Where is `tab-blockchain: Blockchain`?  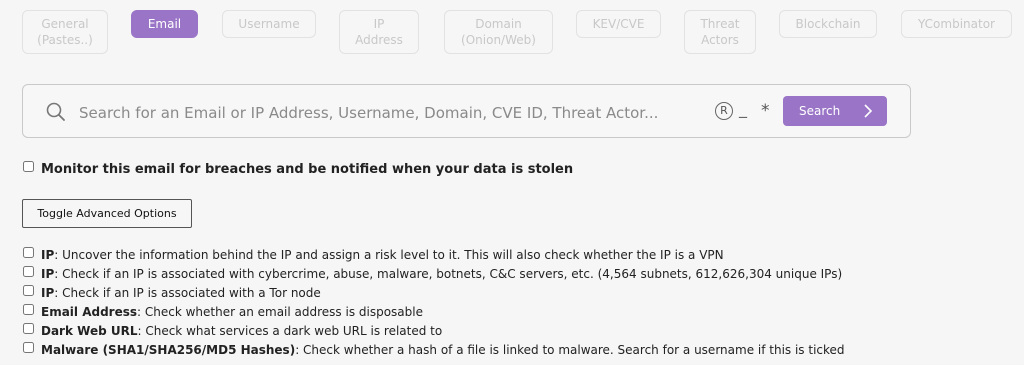 tab-blockchain: Blockchain is located at coordinates (828, 24).